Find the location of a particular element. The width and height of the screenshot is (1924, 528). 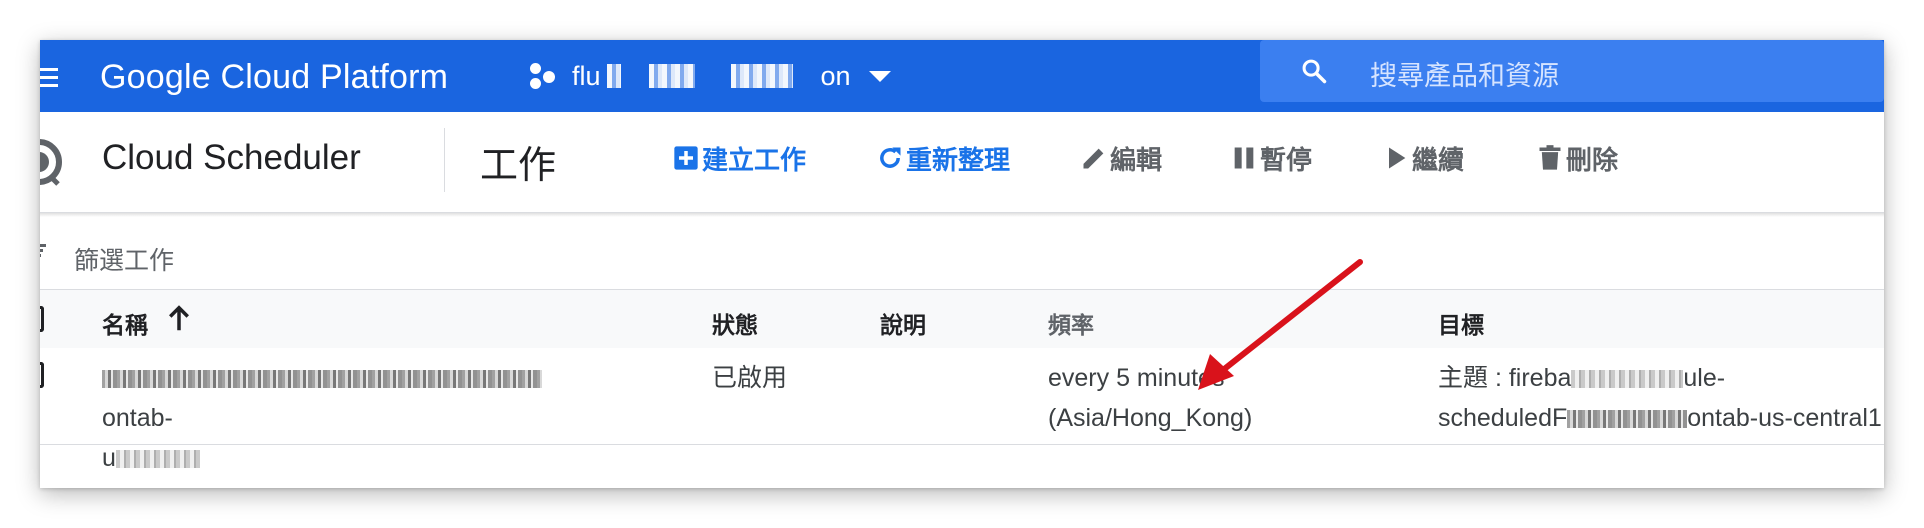

chevron-down-icon is located at coordinates (879, 76).